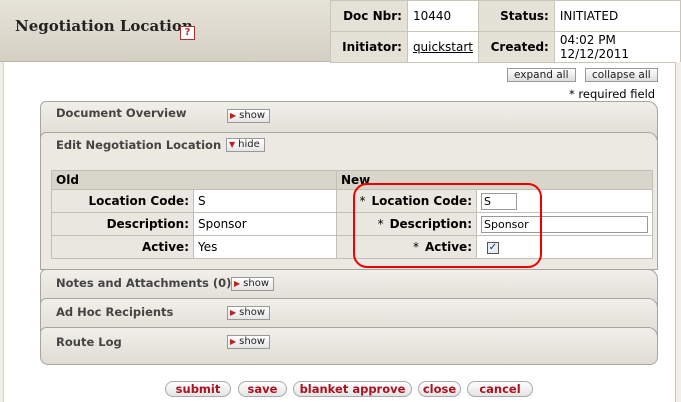  Describe the element at coordinates (245, 145) in the screenshot. I see `edit-hide-button: ▼ hide` at that location.